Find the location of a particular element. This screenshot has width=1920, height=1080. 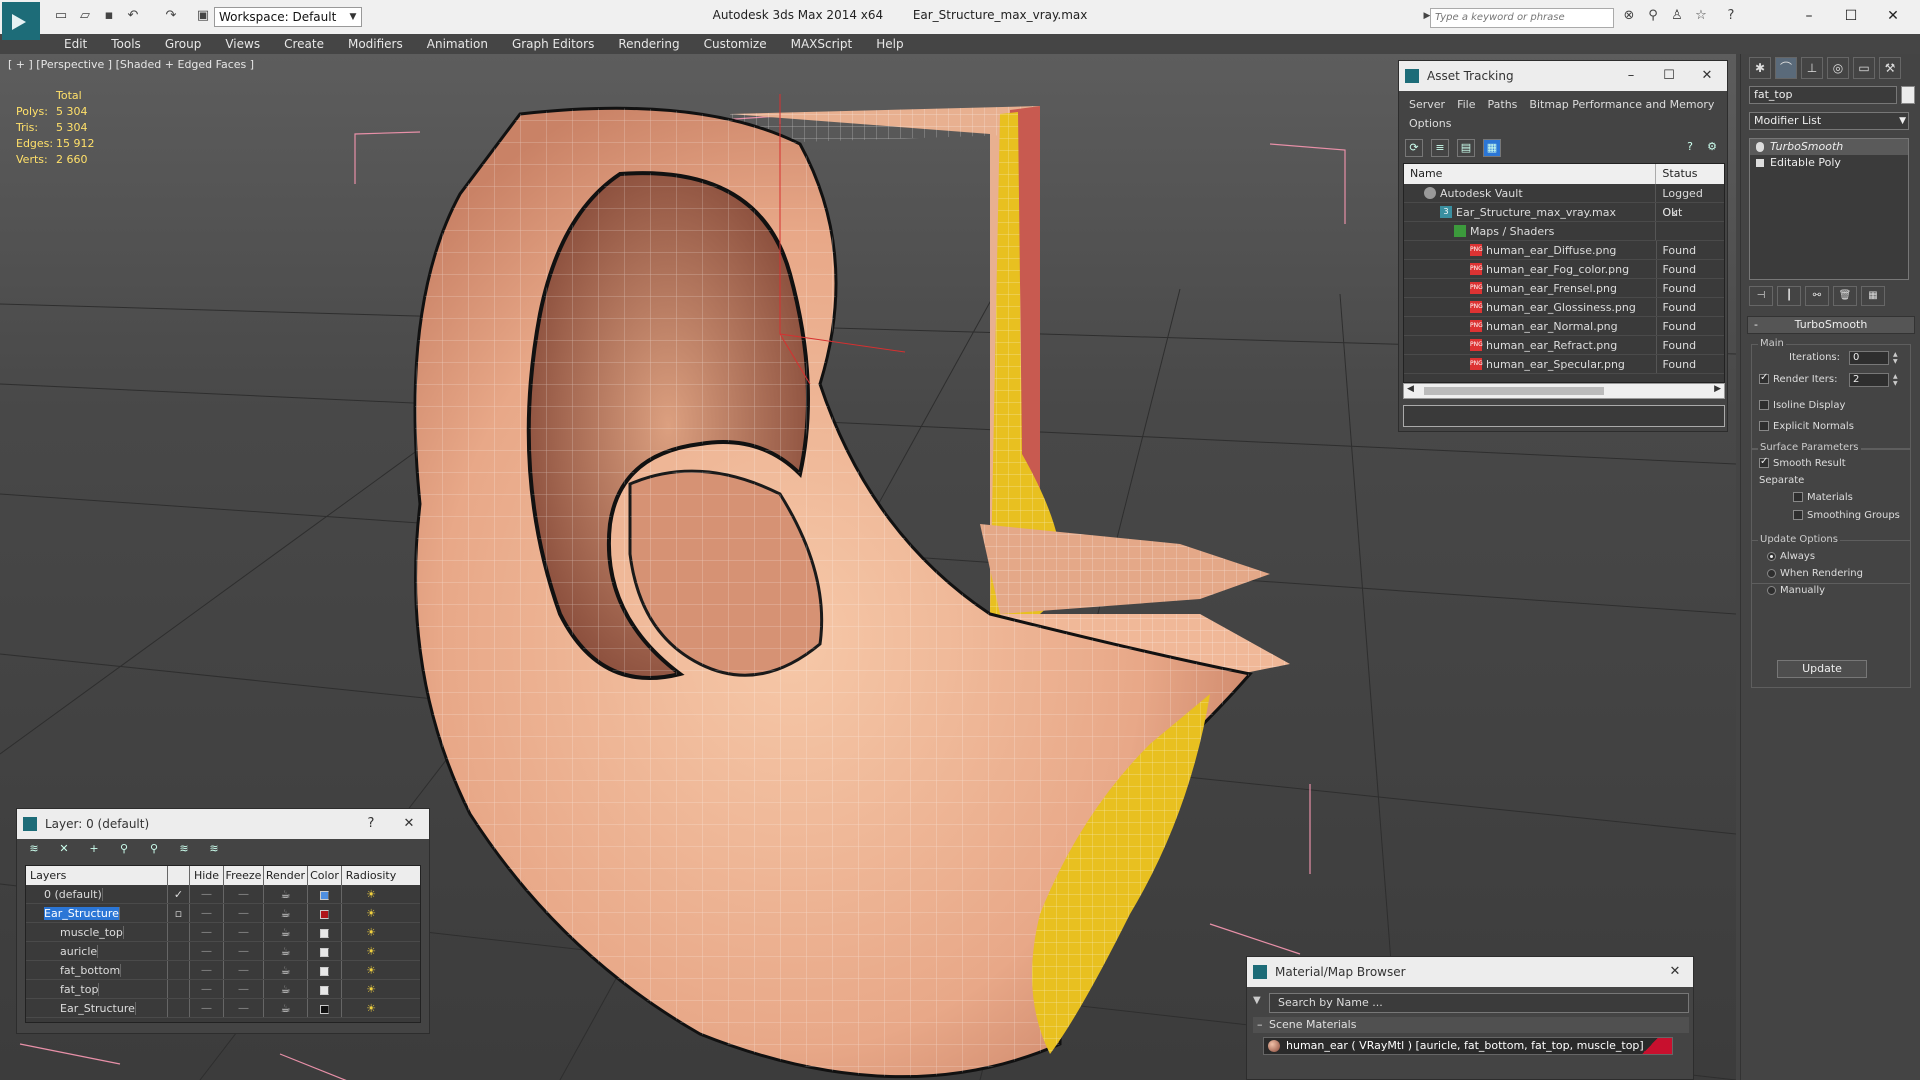

lightbulb-icon is located at coordinates (1760, 147).